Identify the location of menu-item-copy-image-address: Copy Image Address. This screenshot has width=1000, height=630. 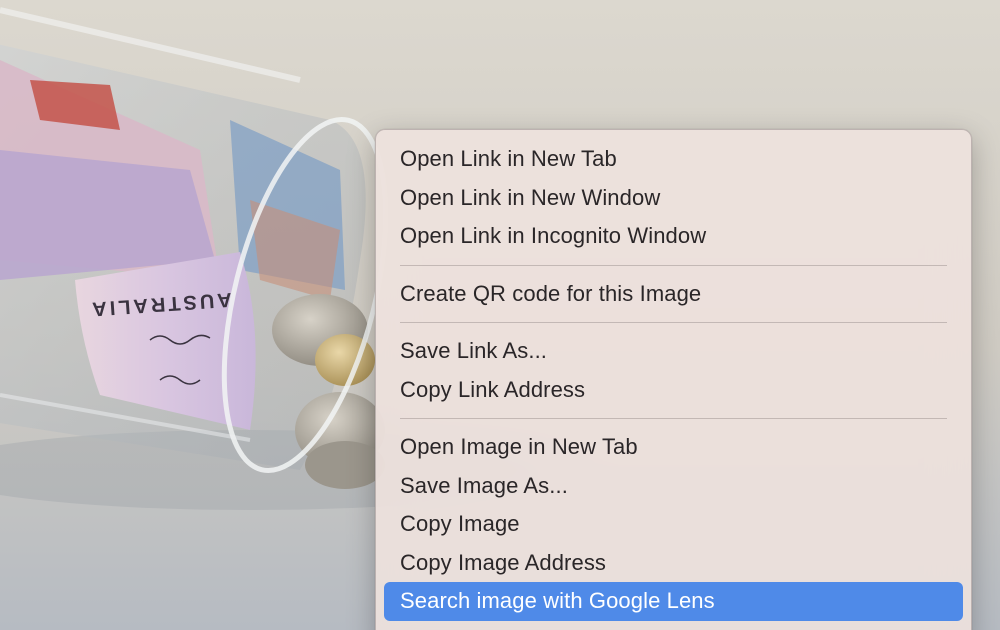
(673, 563).